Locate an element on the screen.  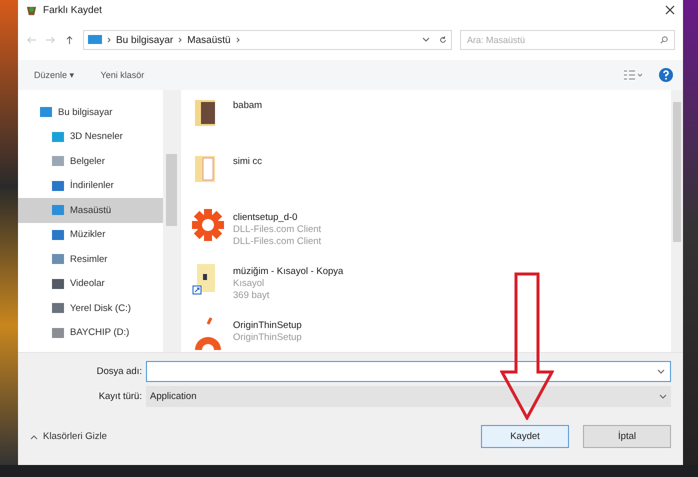
window-title: Farklı Kaydet is located at coordinates (73, 10).